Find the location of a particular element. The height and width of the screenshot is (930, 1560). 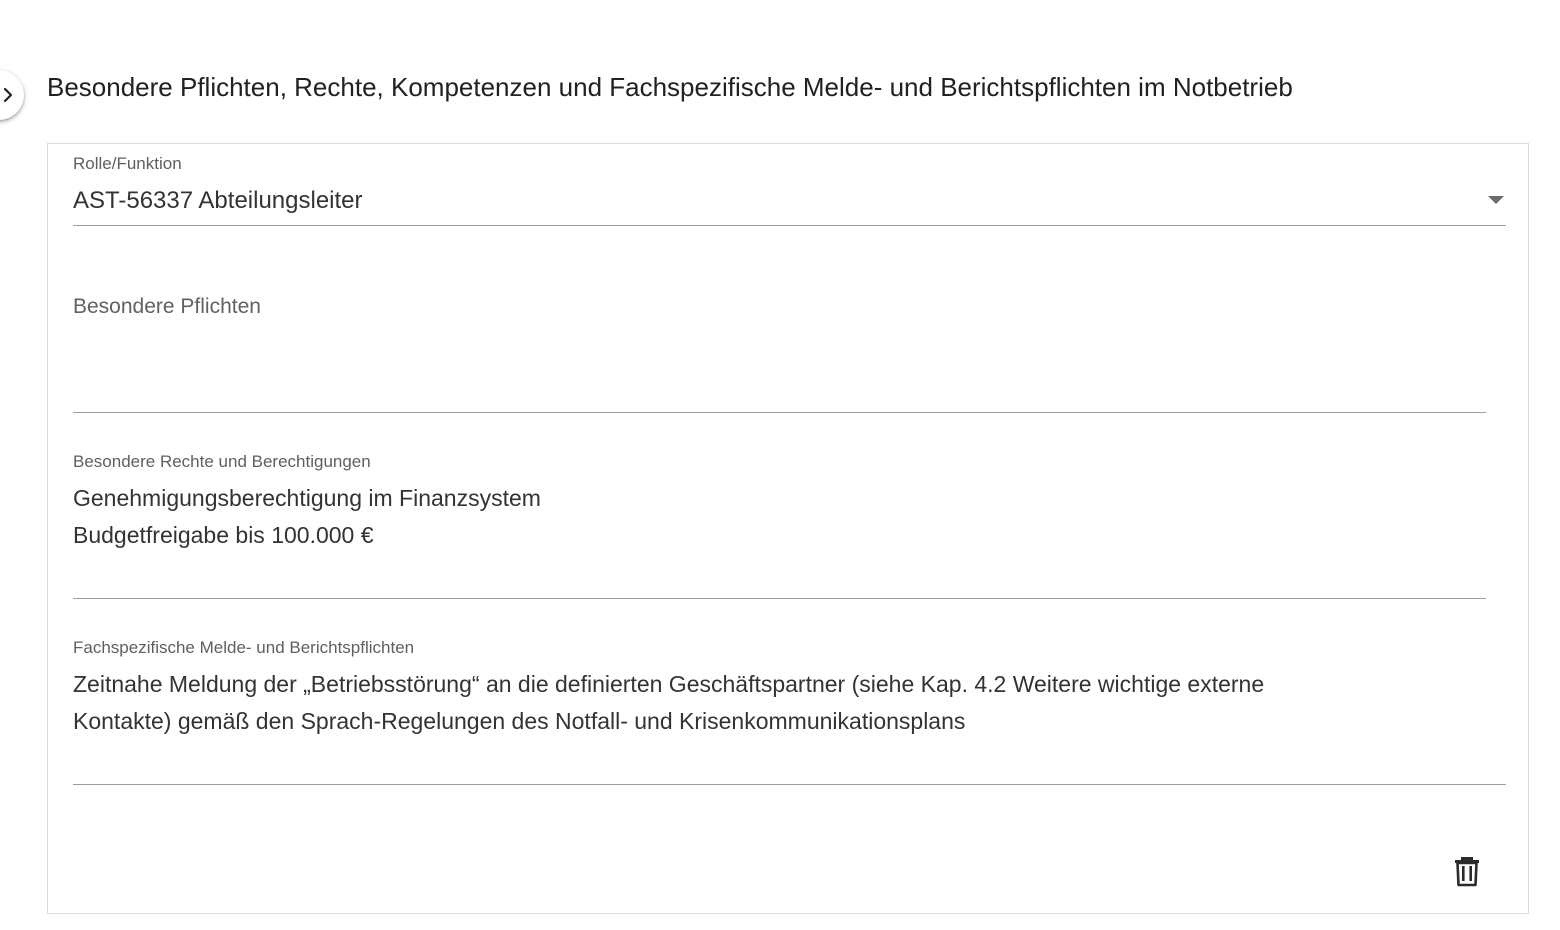

duties-field: Besondere Pflichten is located at coordinates (779, 353).